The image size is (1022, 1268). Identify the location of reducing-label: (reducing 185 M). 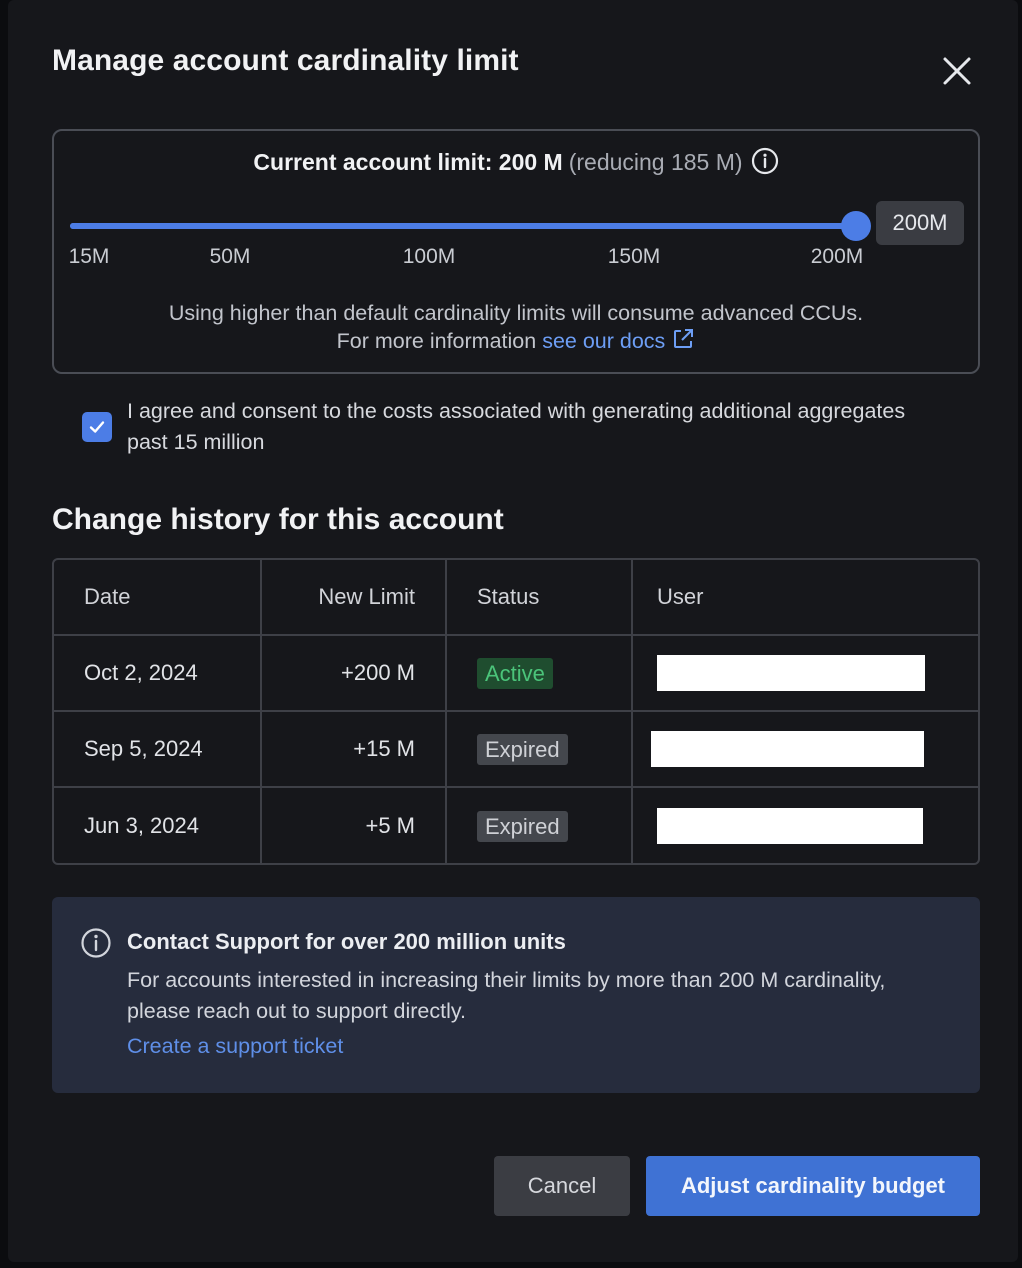
(655, 162).